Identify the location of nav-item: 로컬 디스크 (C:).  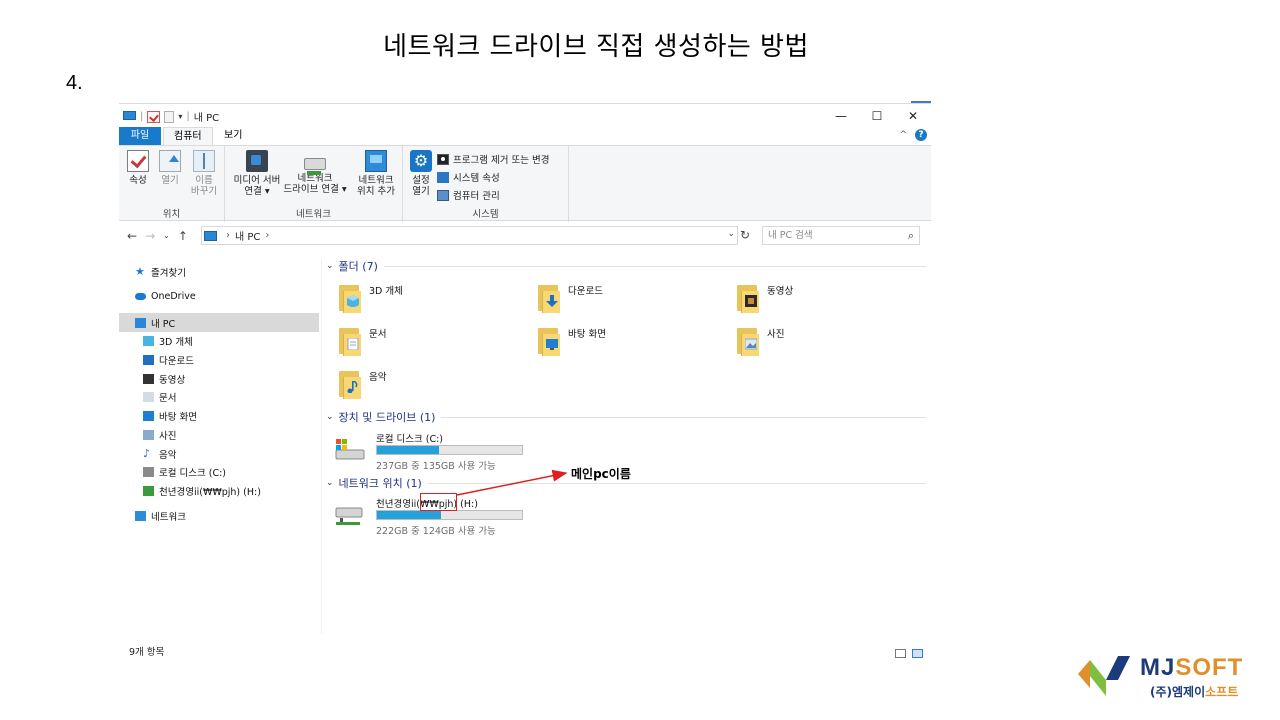
(219, 471).